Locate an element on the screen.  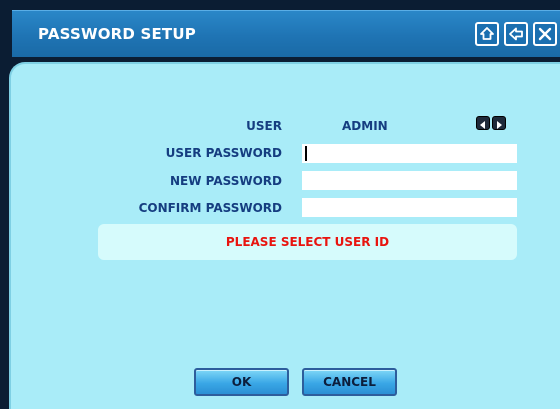
message-box: PLEASE SELECT USER ID is located at coordinates (307, 242).